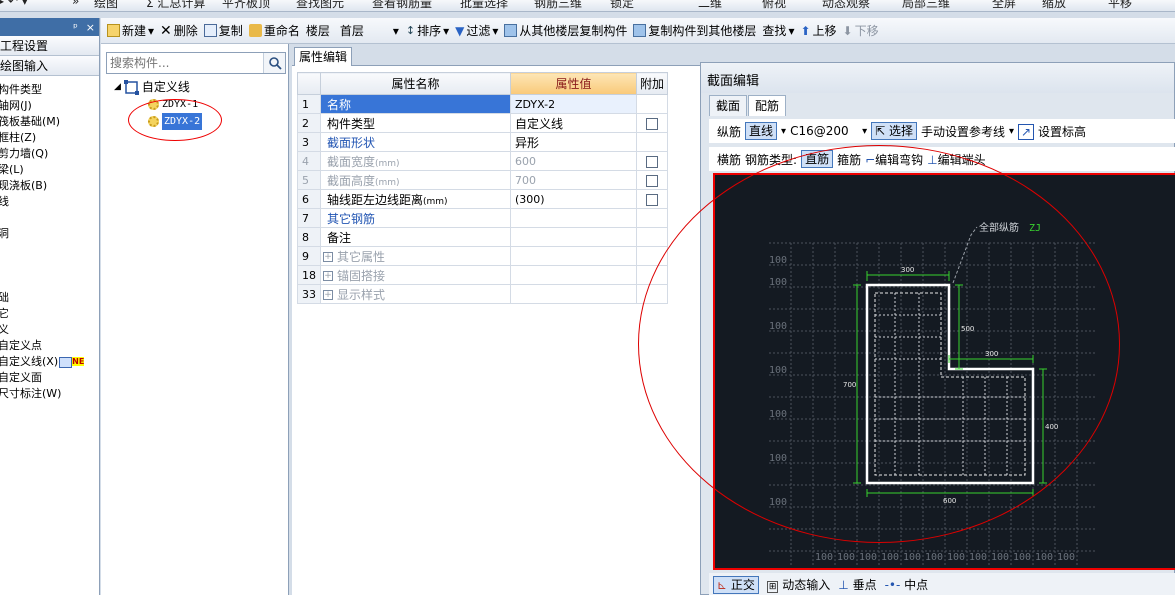 This screenshot has height=595, width=1175. What do you see at coordinates (48, 186) in the screenshot?
I see `nav-item: 现浇板(B)` at bounding box center [48, 186].